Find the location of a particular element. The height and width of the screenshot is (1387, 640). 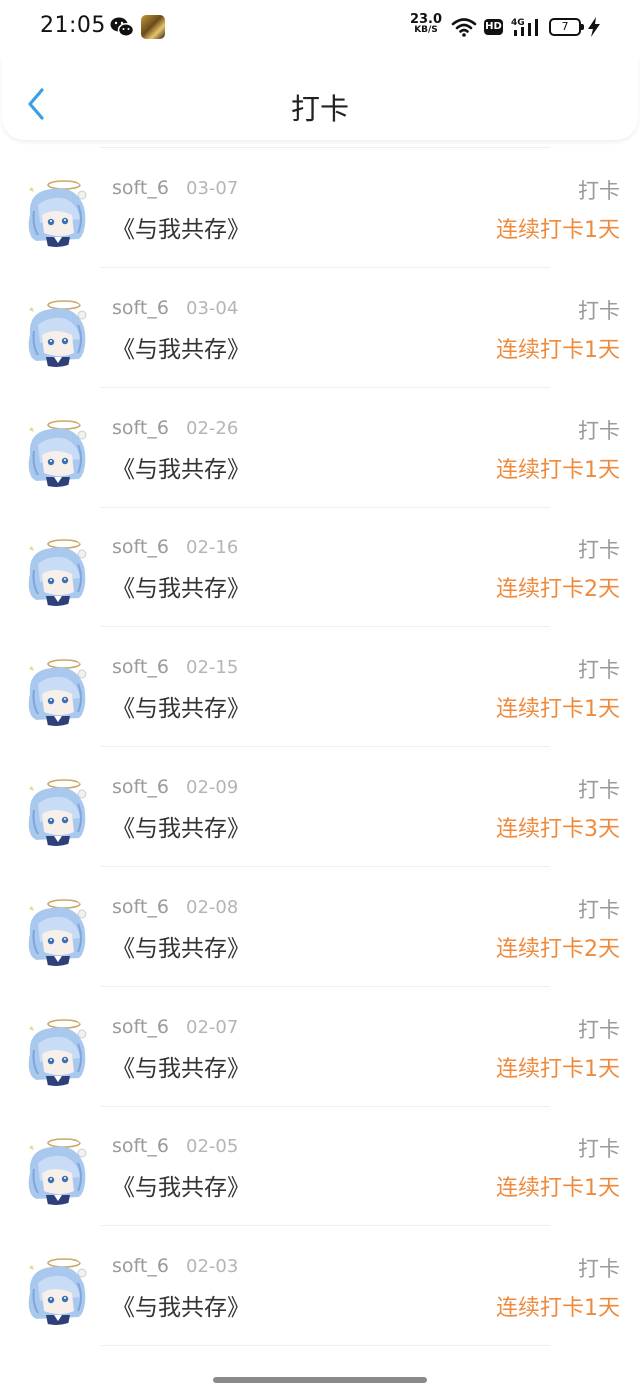

list-item: soft_6 02-15 《与我共存》 打卡连续打卡1天 is located at coordinates (320, 687).